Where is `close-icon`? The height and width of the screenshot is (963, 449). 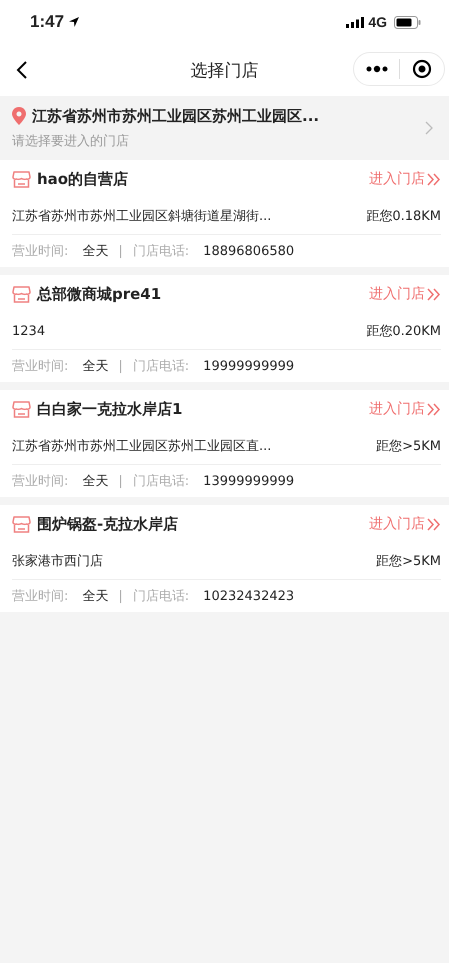 close-icon is located at coordinates (422, 69).